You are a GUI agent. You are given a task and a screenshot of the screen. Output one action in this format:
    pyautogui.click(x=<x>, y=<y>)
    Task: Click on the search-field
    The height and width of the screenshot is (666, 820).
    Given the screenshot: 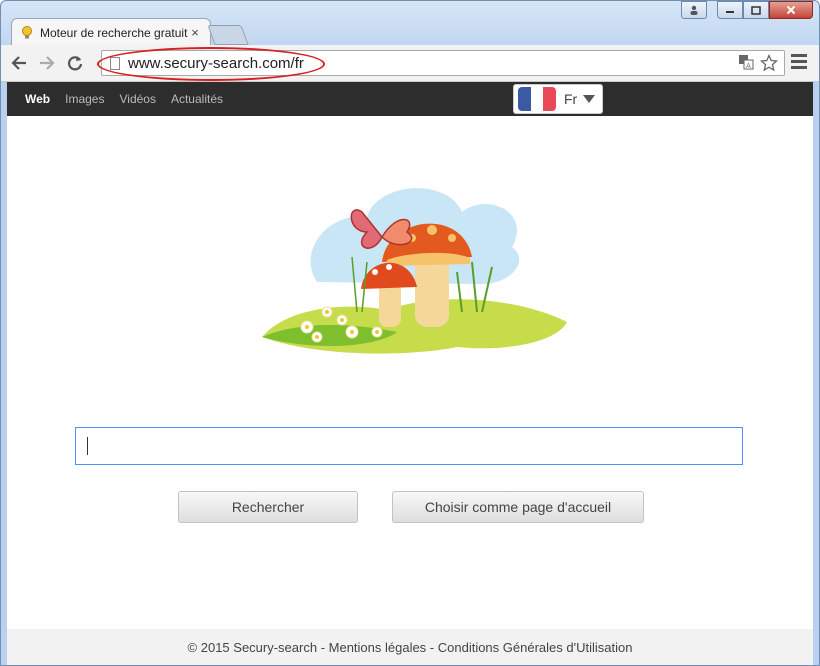 What is the action you would take?
    pyautogui.click(x=409, y=446)
    